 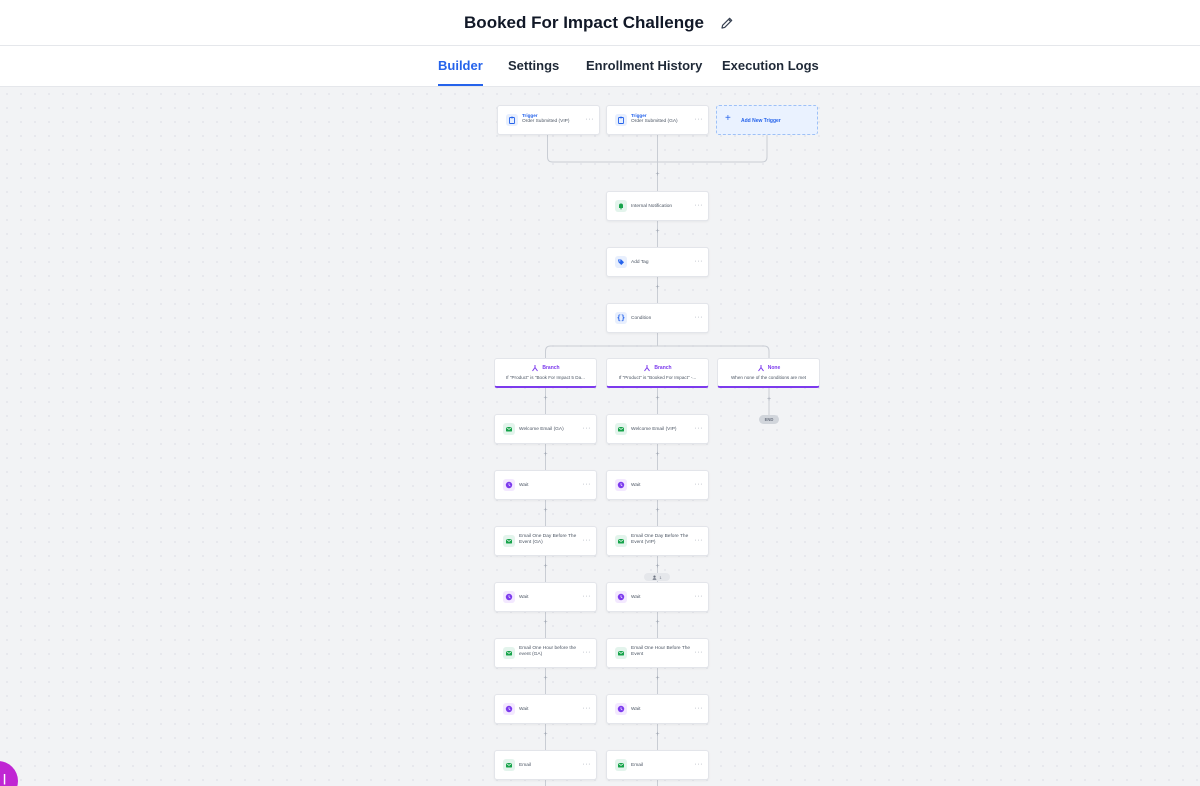 What do you see at coordinates (641, 318) in the screenshot?
I see `node-label: Condition` at bounding box center [641, 318].